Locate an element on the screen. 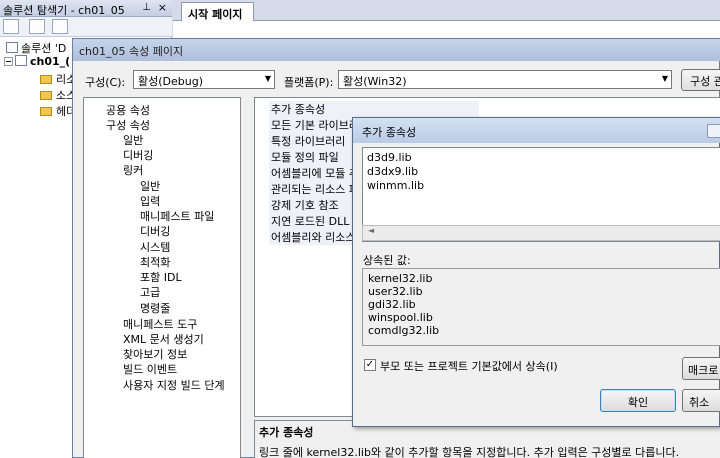 The height and width of the screenshot is (458, 720). config-select: 활성(Debug) ▼ is located at coordinates (204, 79).